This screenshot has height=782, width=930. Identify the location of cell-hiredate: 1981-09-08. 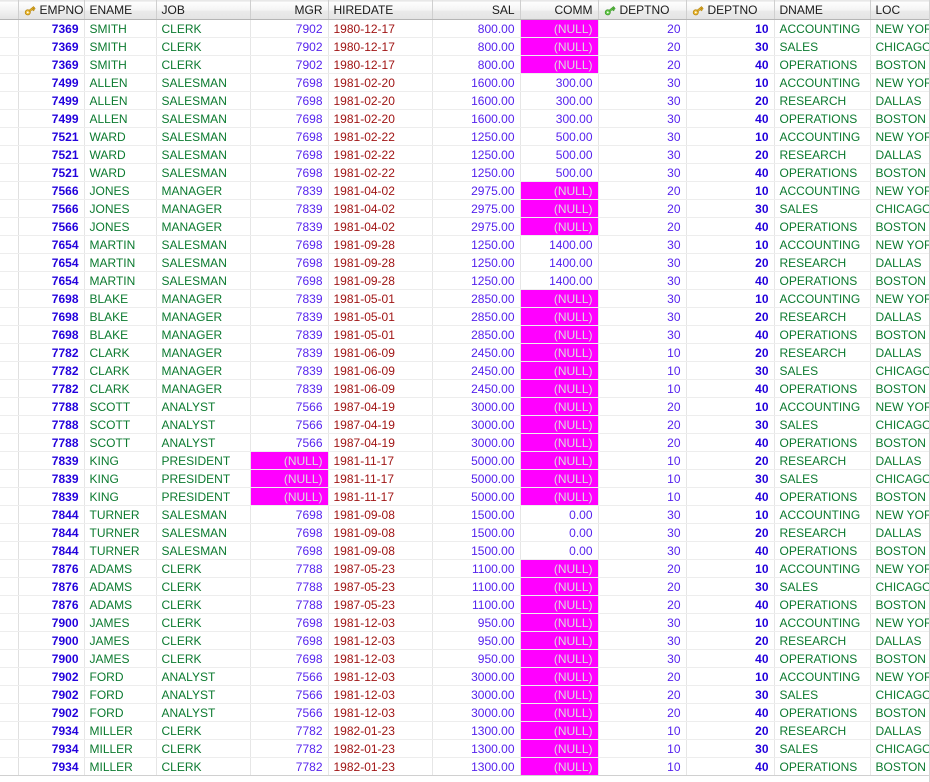
(380, 550).